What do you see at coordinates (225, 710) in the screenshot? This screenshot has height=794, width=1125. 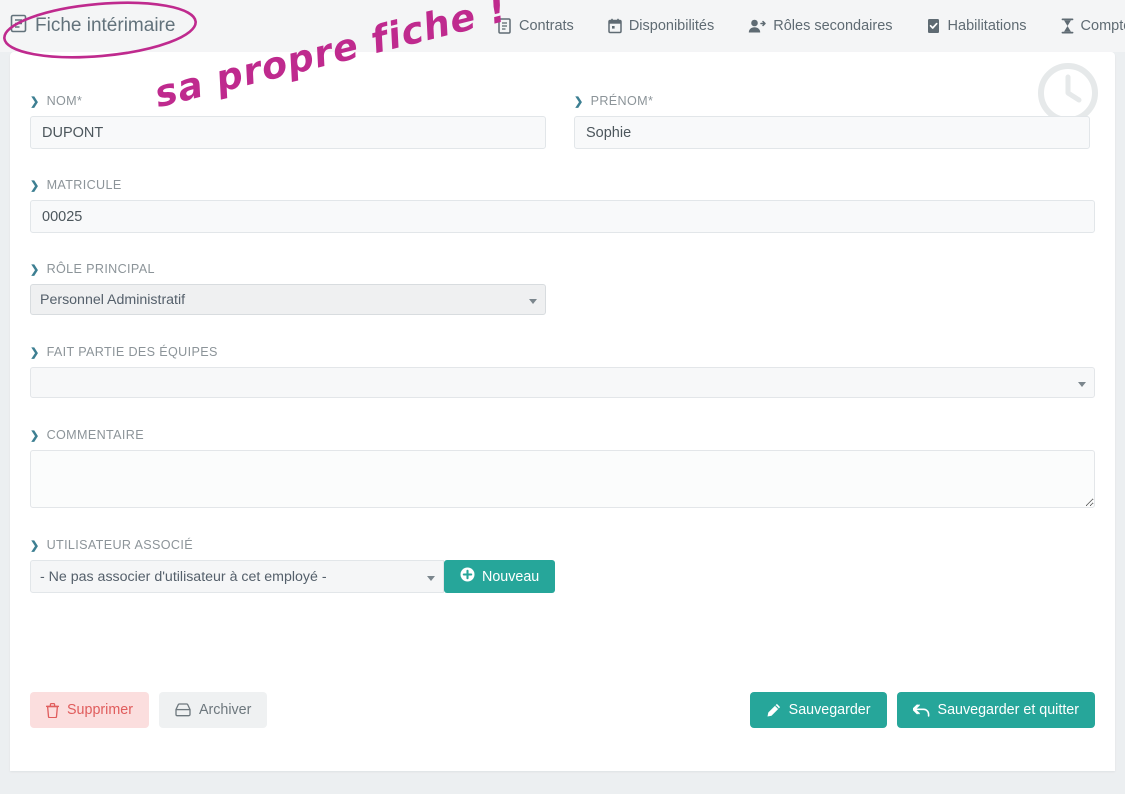 I see `archive-label: Archiver` at bounding box center [225, 710].